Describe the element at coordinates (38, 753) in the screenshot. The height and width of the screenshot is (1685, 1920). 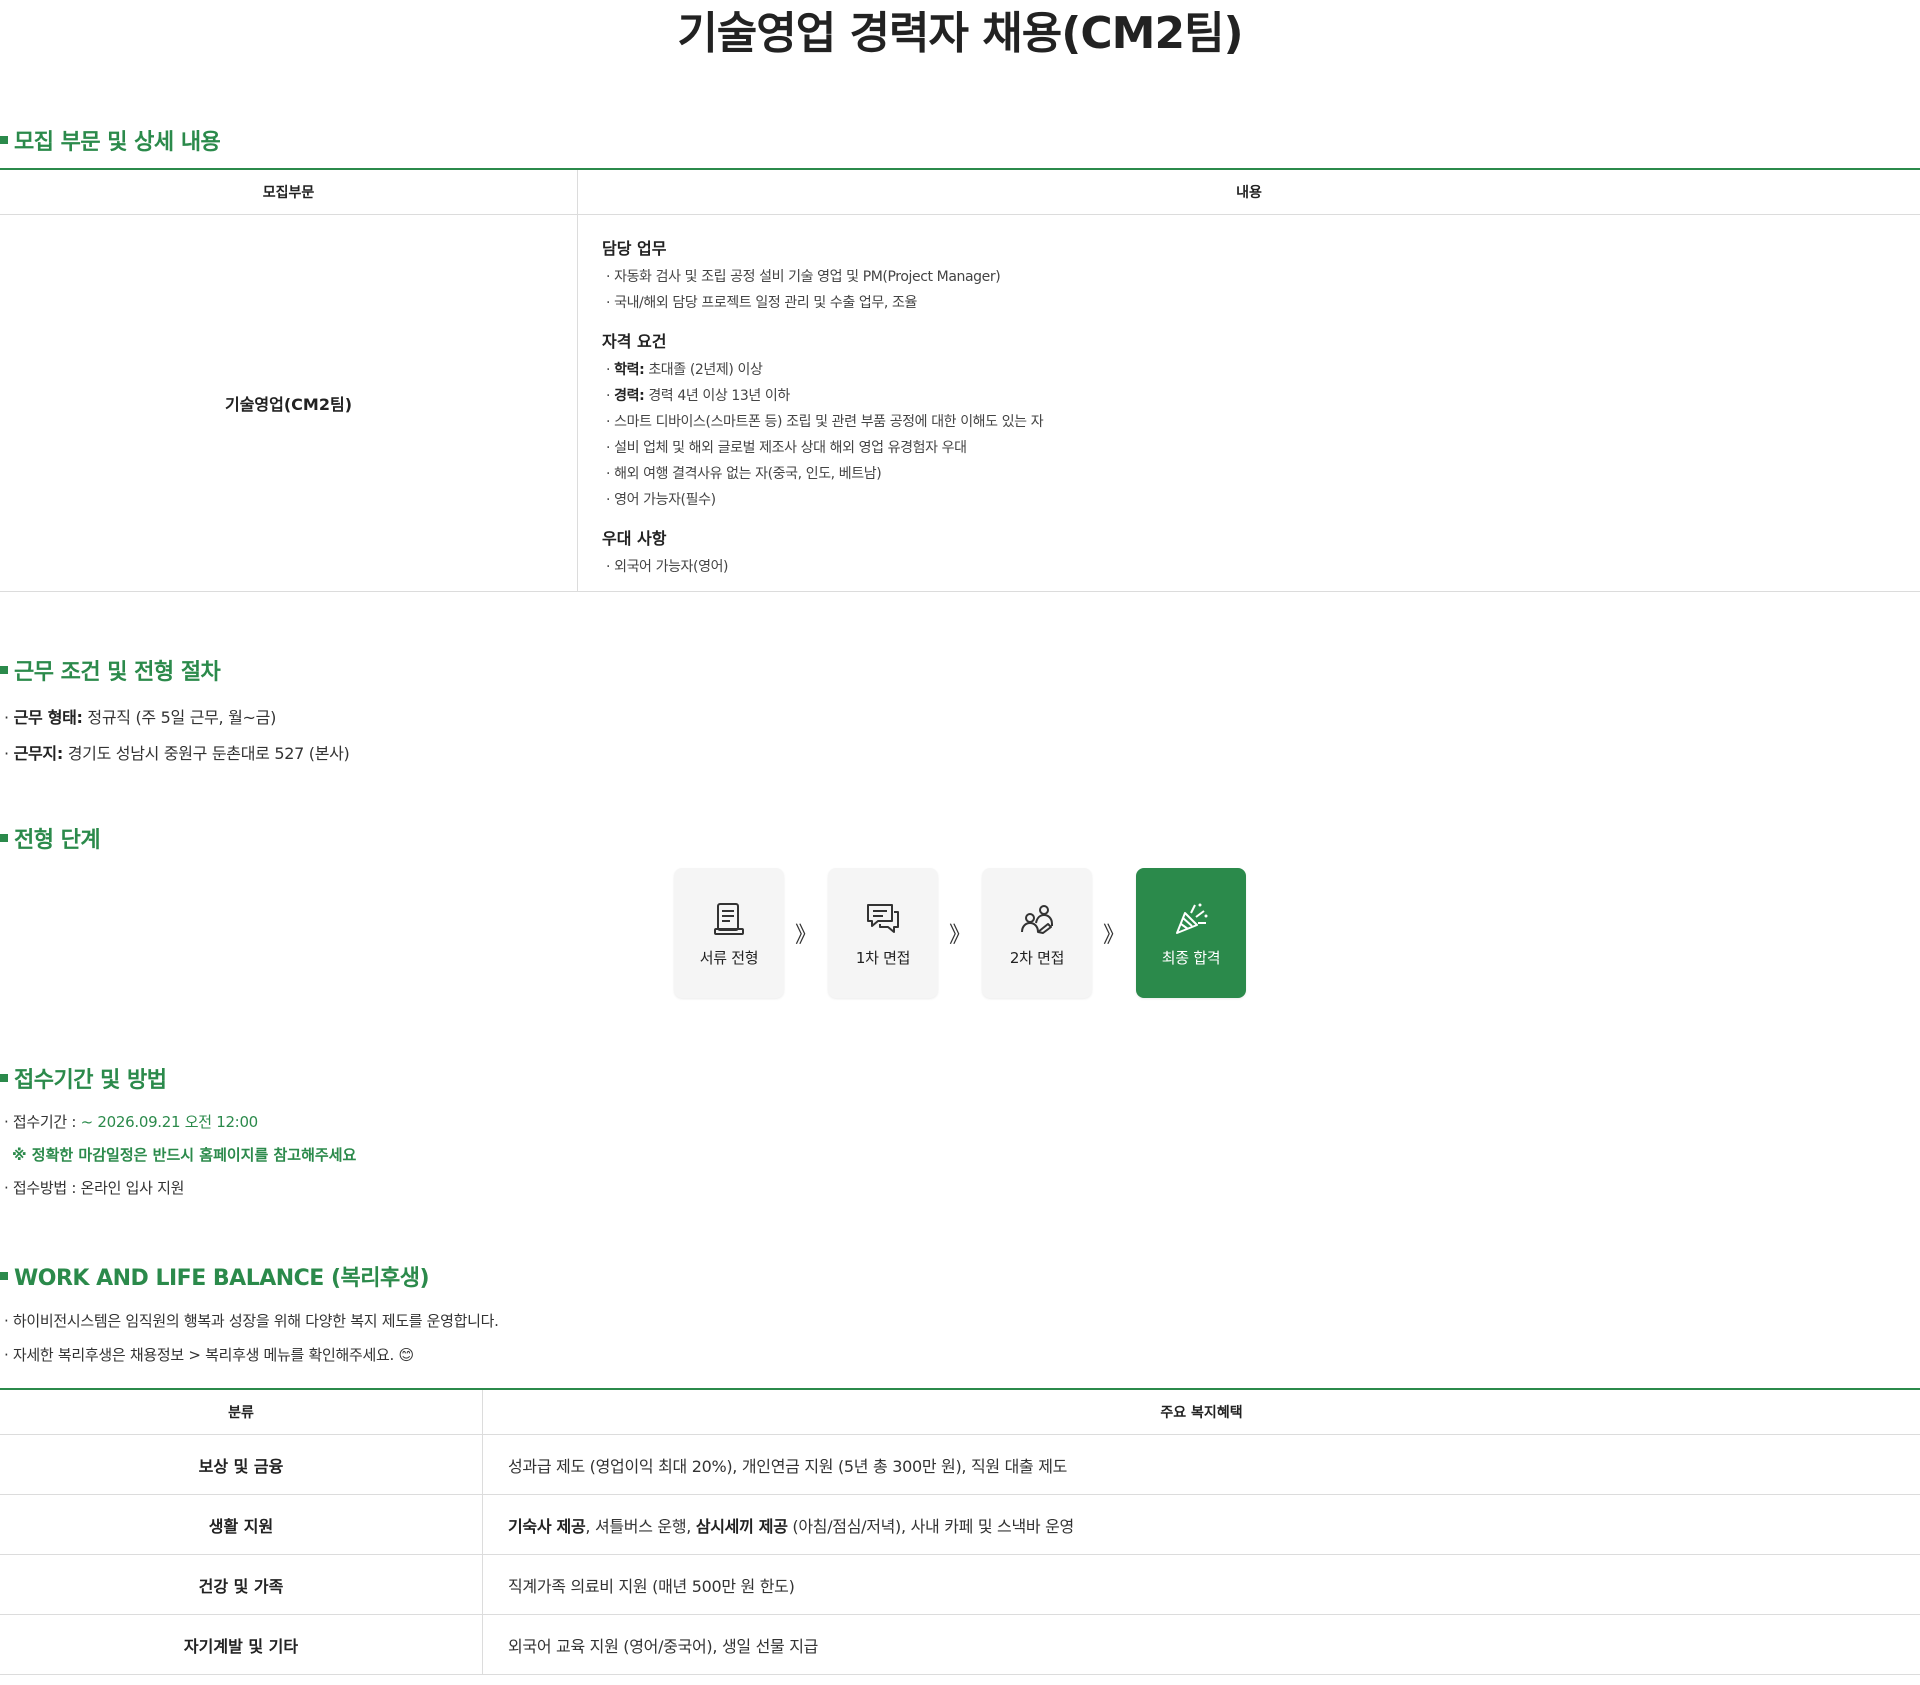
I see `condition-label: 근무지:` at that location.